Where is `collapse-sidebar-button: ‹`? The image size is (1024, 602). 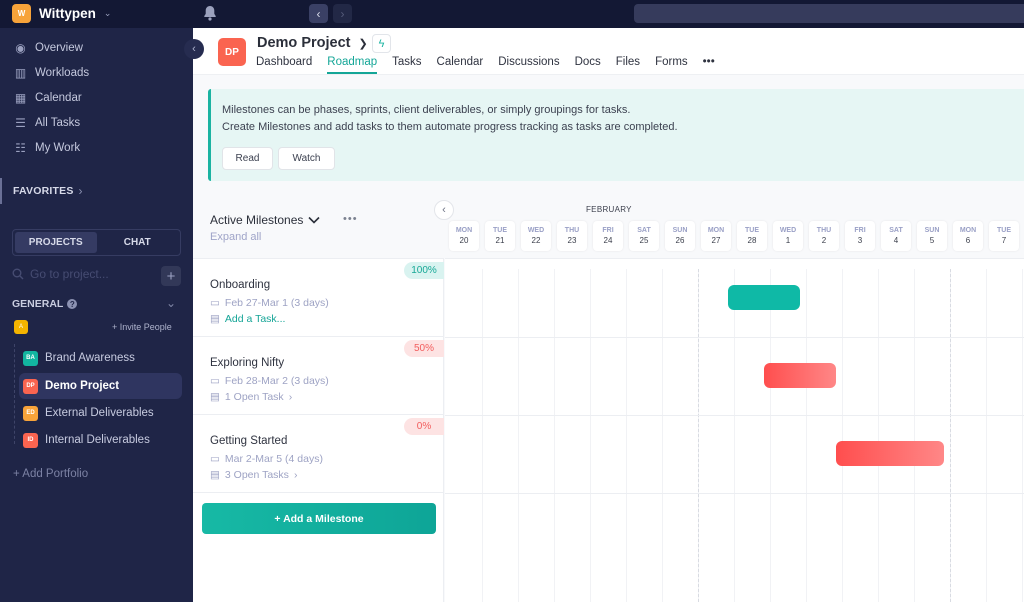 collapse-sidebar-button: ‹ is located at coordinates (194, 49).